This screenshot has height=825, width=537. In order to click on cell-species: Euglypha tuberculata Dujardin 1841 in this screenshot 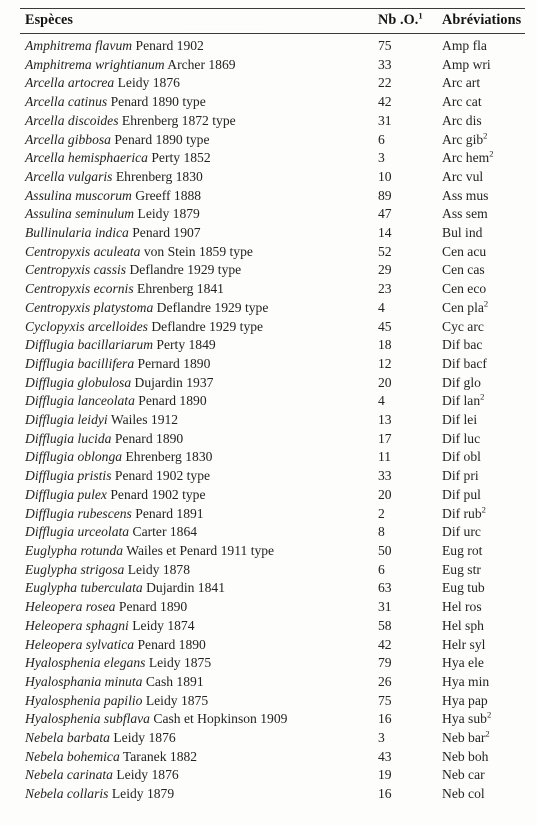, I will do `click(197, 588)`.